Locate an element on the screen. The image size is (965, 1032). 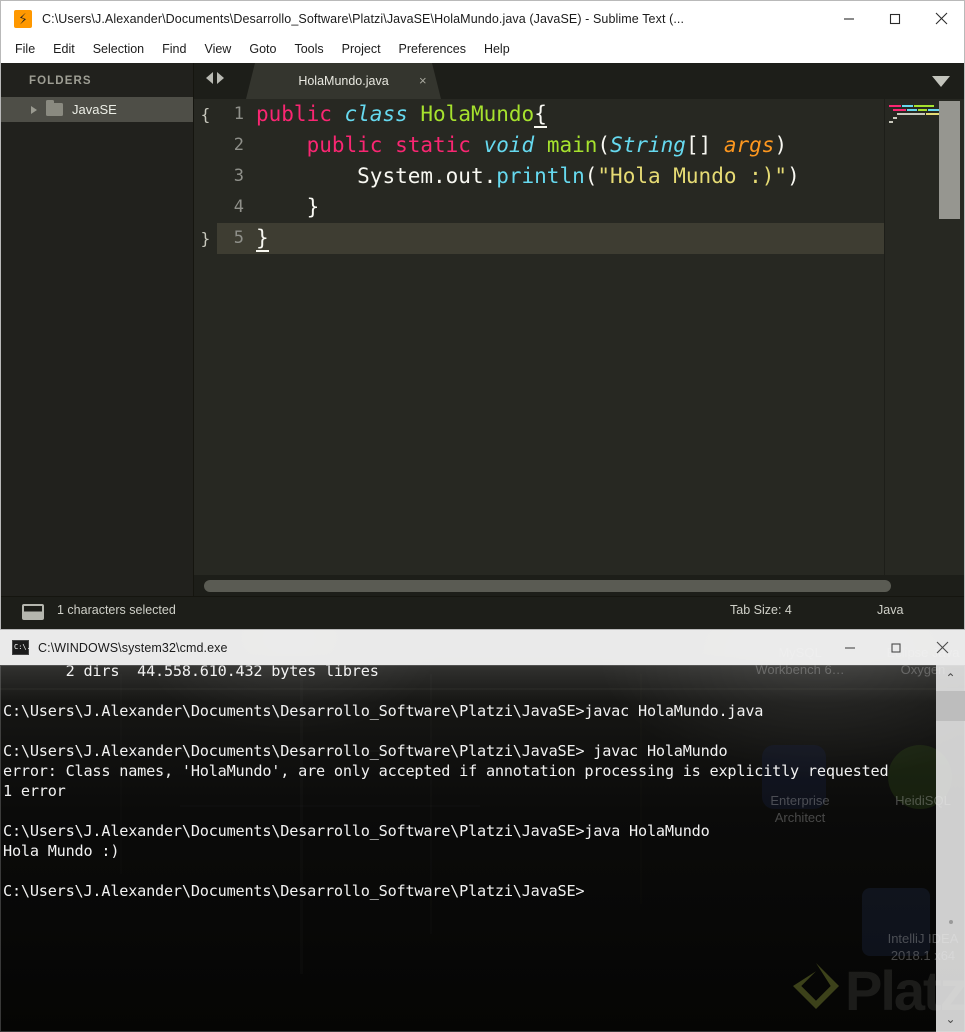
code-token: HolaMundo is located at coordinates (477, 114).